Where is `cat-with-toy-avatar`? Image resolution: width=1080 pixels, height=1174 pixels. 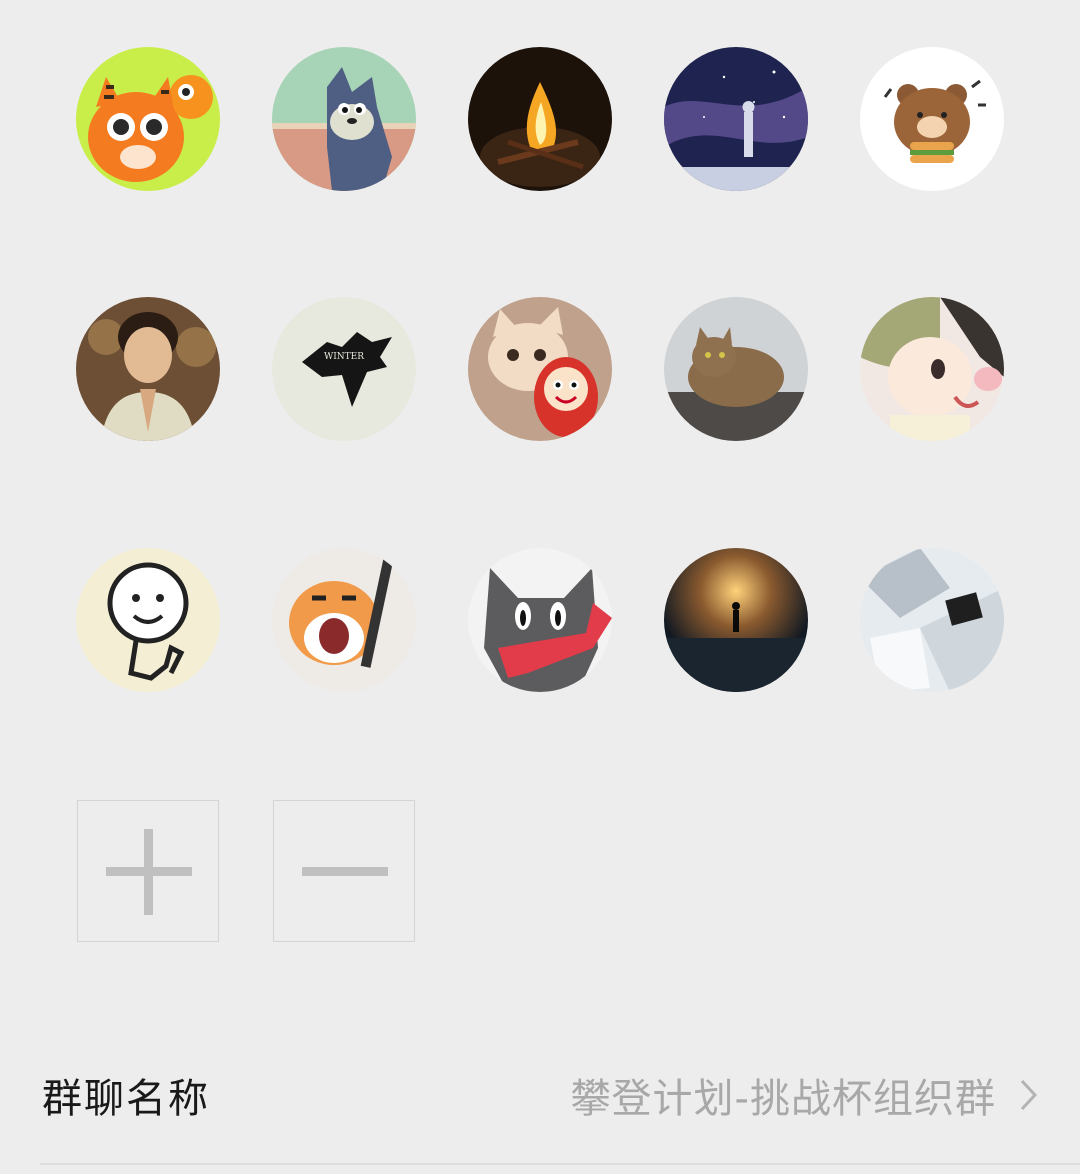 cat-with-toy-avatar is located at coordinates (540, 369).